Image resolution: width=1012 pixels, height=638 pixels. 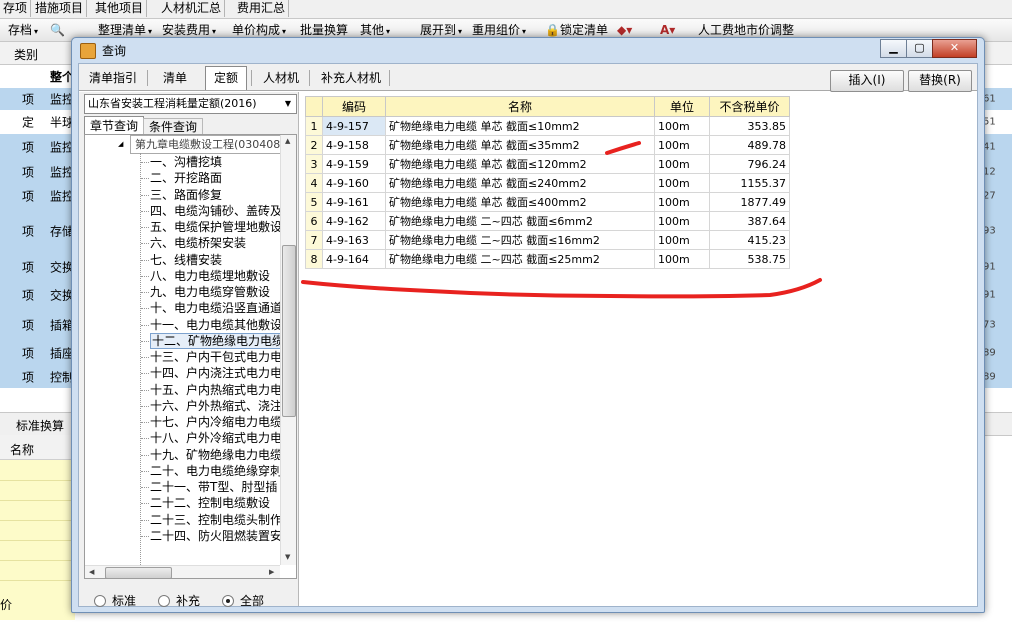 I want to click on insert-button: 插入(I), so click(x=867, y=81).